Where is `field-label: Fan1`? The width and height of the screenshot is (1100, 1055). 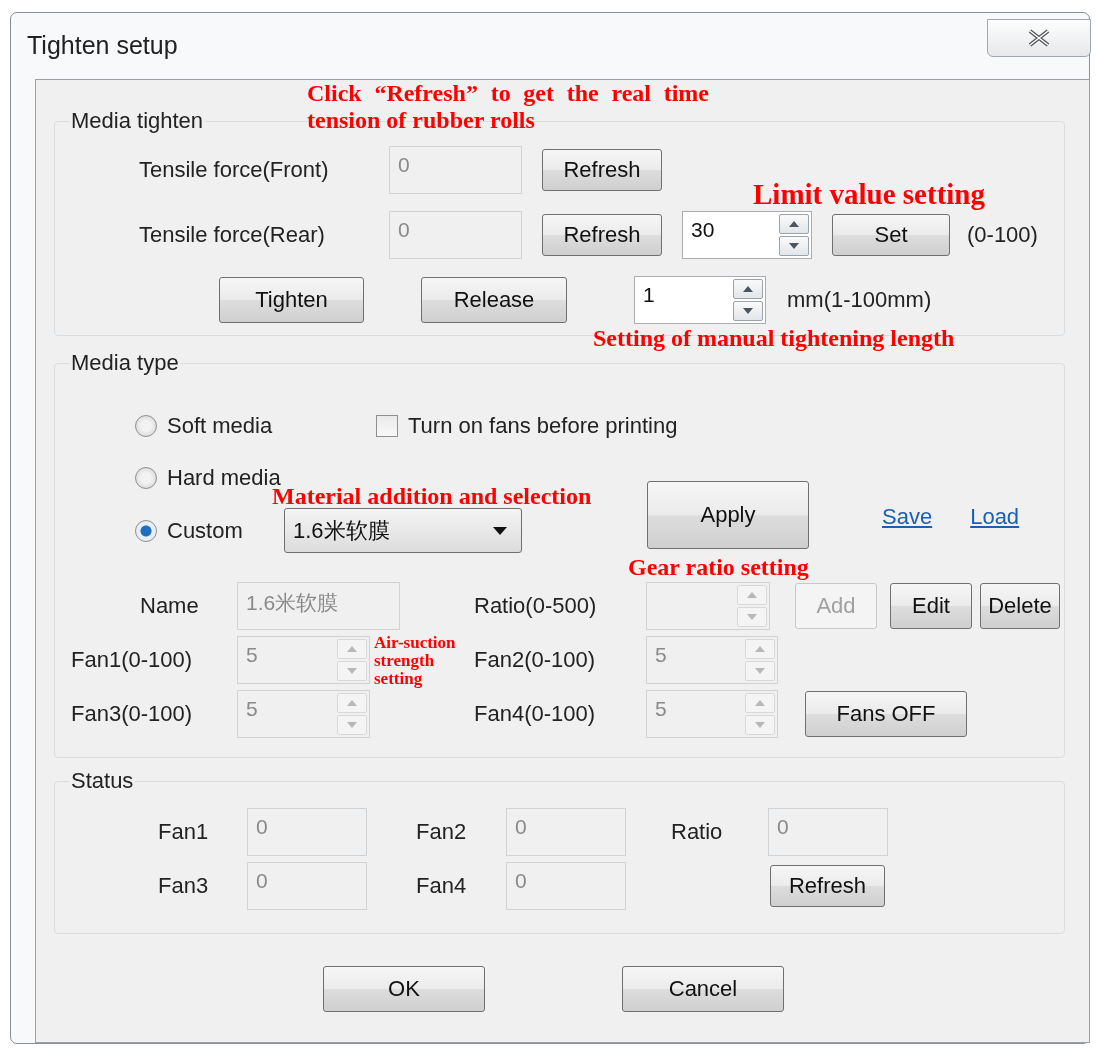
field-label: Fan1 is located at coordinates (184, 832).